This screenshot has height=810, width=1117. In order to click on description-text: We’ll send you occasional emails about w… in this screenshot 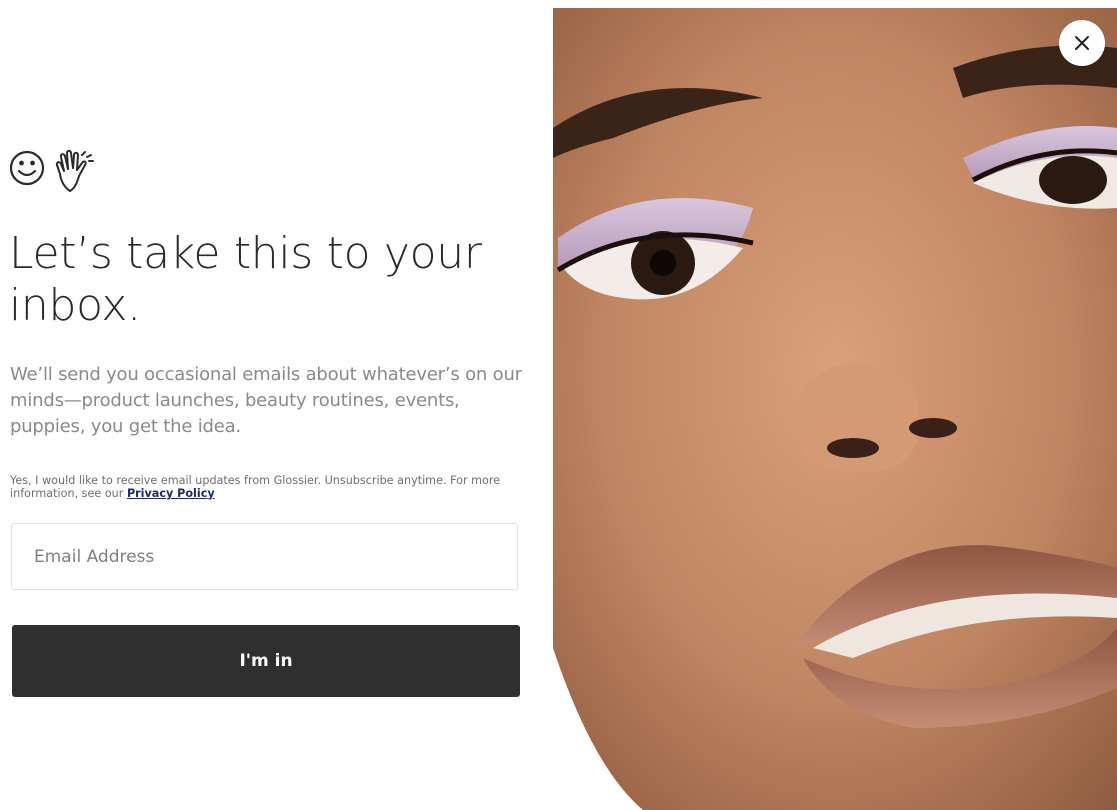, I will do `click(266, 400)`.